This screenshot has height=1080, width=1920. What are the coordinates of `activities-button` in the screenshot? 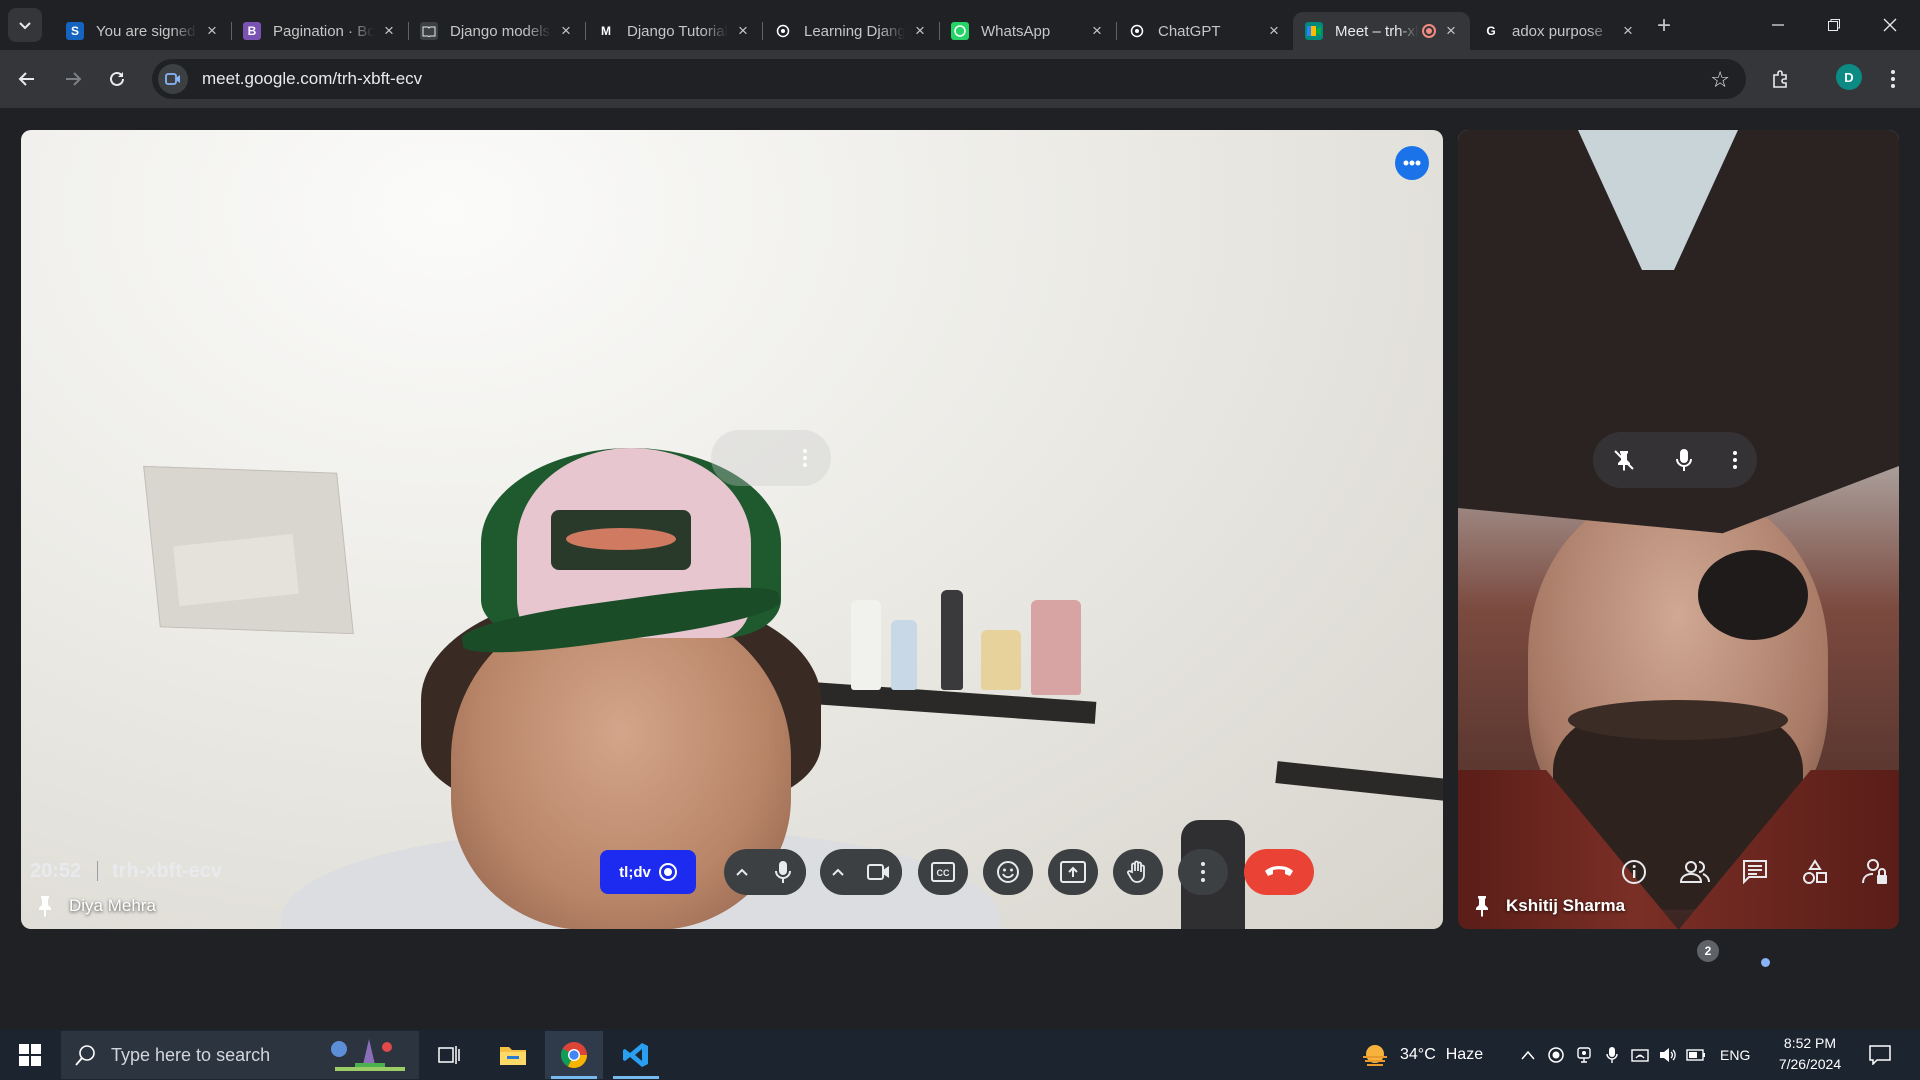 It's located at (1815, 872).